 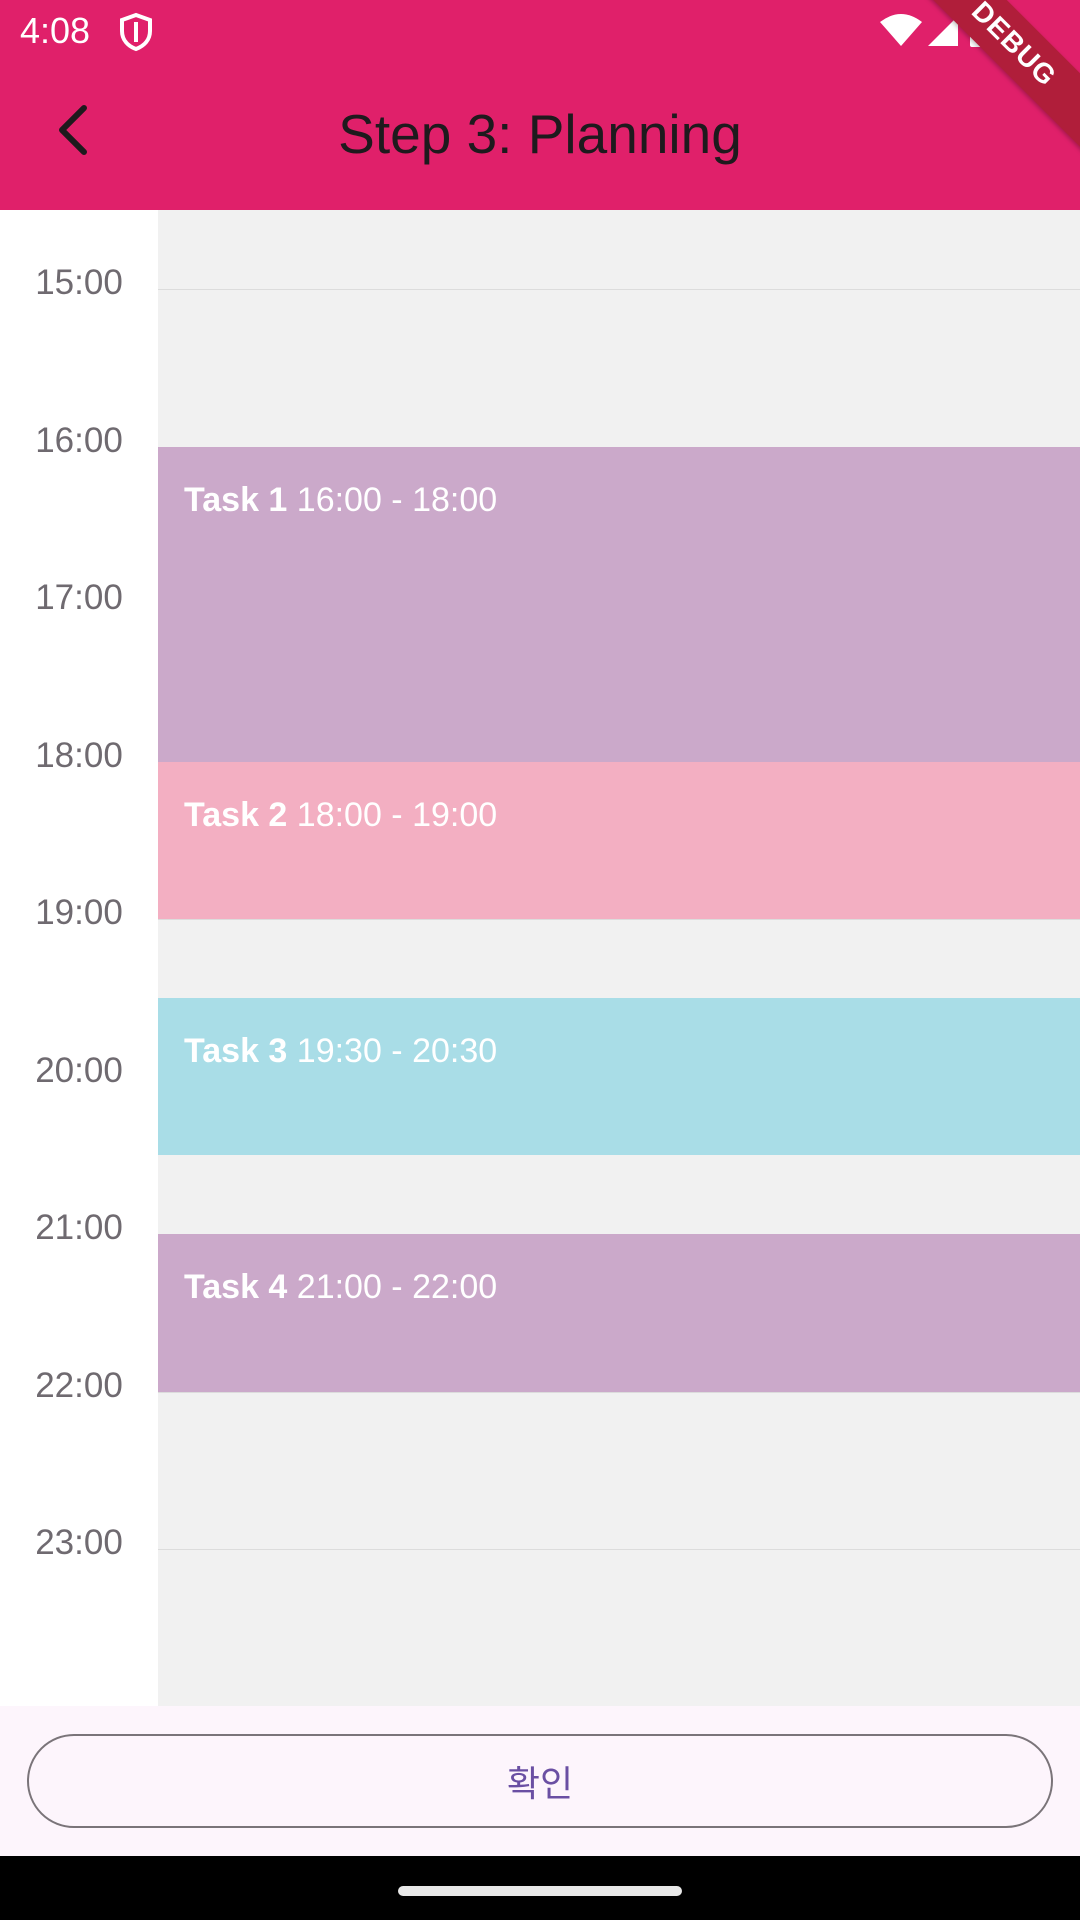 What do you see at coordinates (619, 1076) in the screenshot?
I see `event-block: Task 3 19:30 - 20:30` at bounding box center [619, 1076].